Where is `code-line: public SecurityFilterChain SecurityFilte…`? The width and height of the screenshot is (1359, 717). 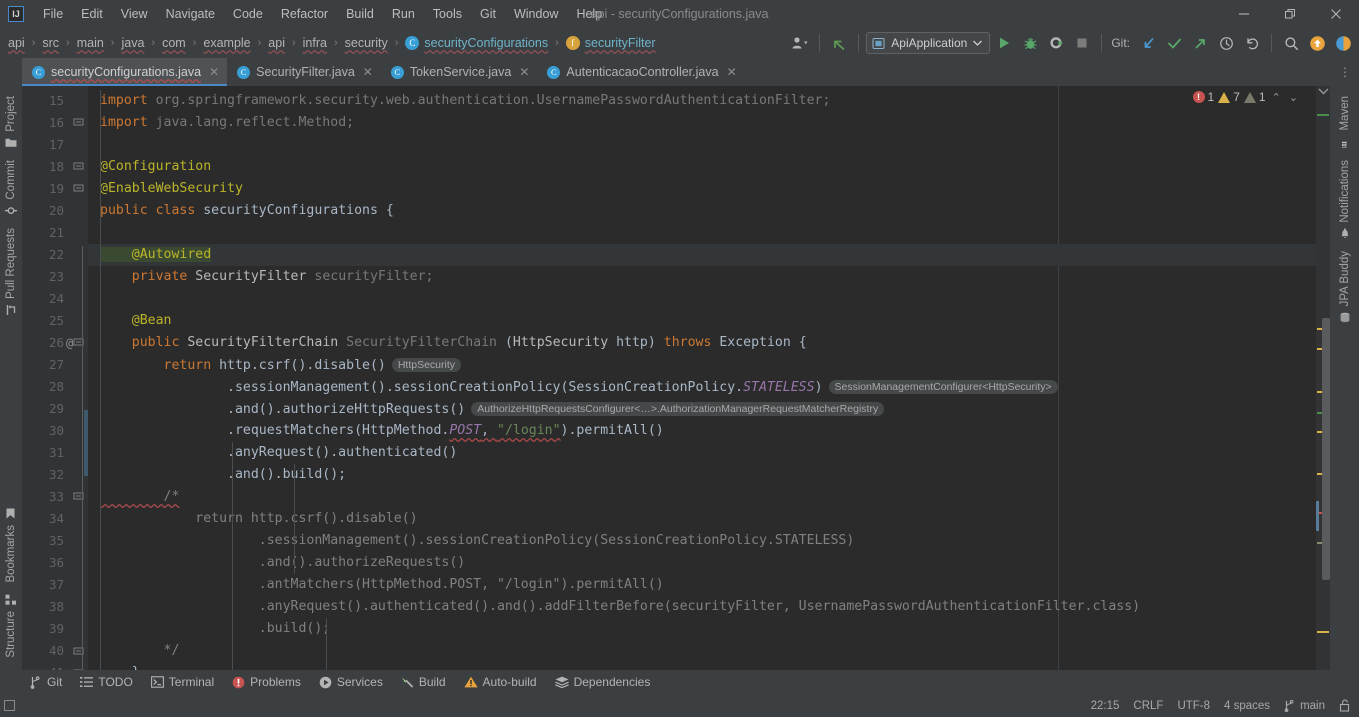 code-line: public SecurityFilterChain SecurityFilte… is located at coordinates (702, 343).